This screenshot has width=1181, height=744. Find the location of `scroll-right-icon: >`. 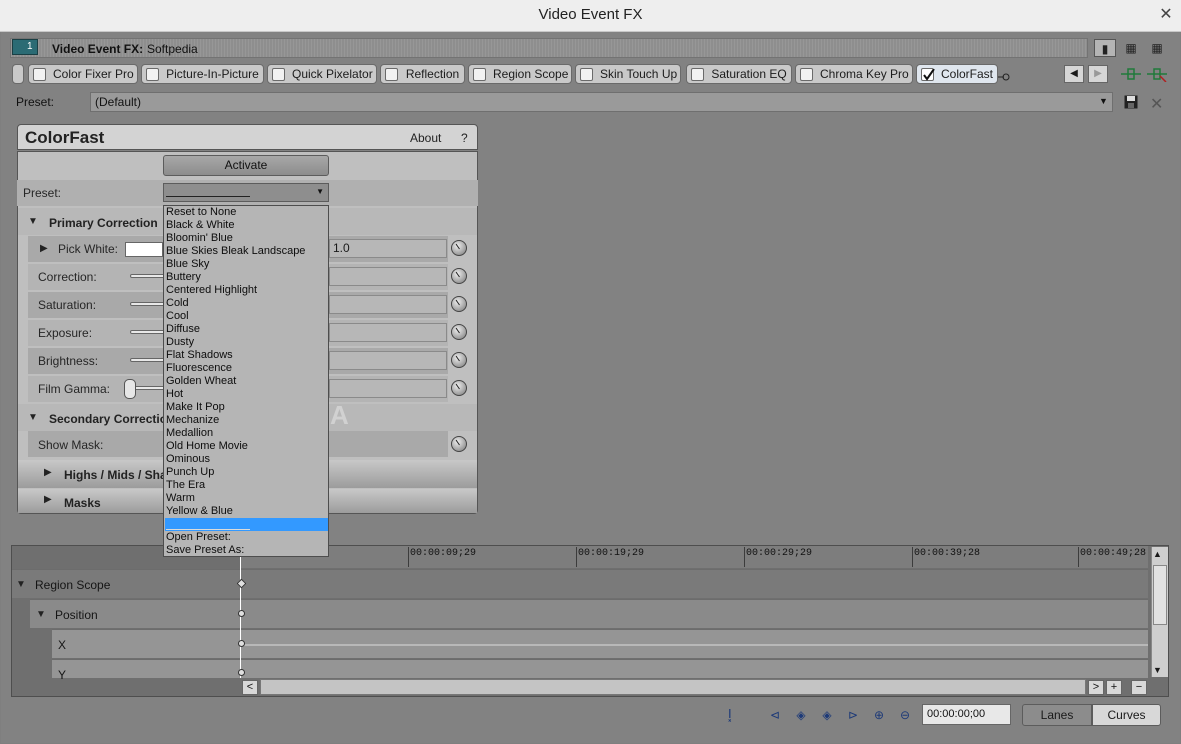

scroll-right-icon: > is located at coordinates (1096, 687).